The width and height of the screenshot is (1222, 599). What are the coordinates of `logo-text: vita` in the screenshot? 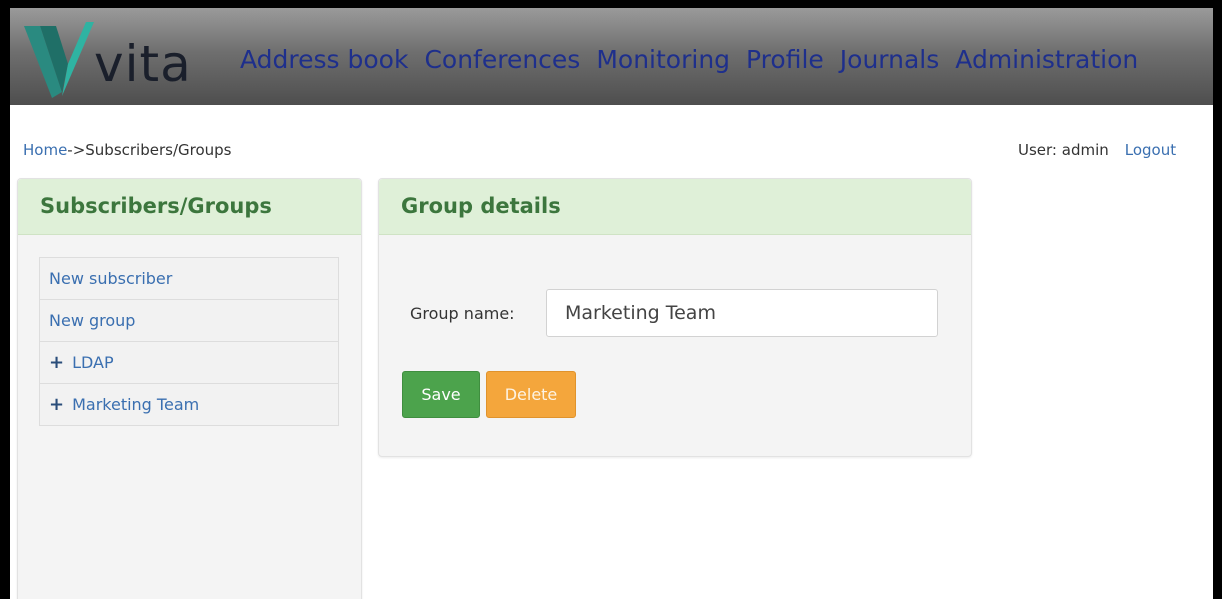 It's located at (143, 64).